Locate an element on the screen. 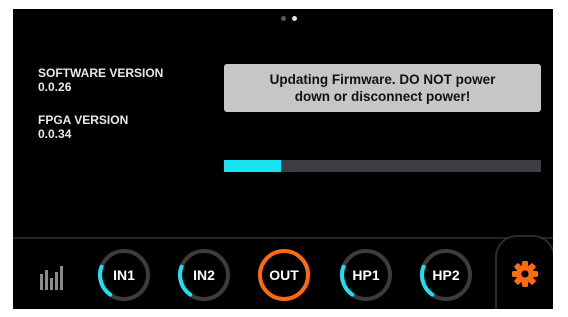 The width and height of the screenshot is (568, 317). channel-out-button: OUT is located at coordinates (284, 275).